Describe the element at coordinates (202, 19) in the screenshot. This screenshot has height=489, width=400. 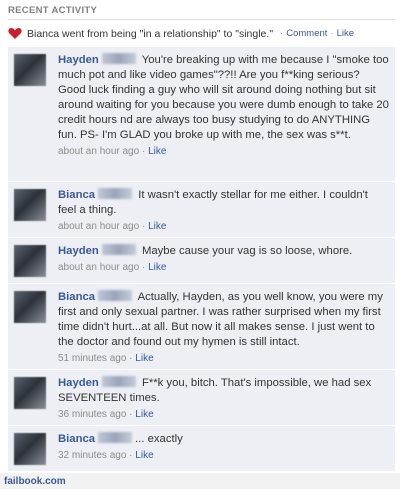
I see `divider` at that location.